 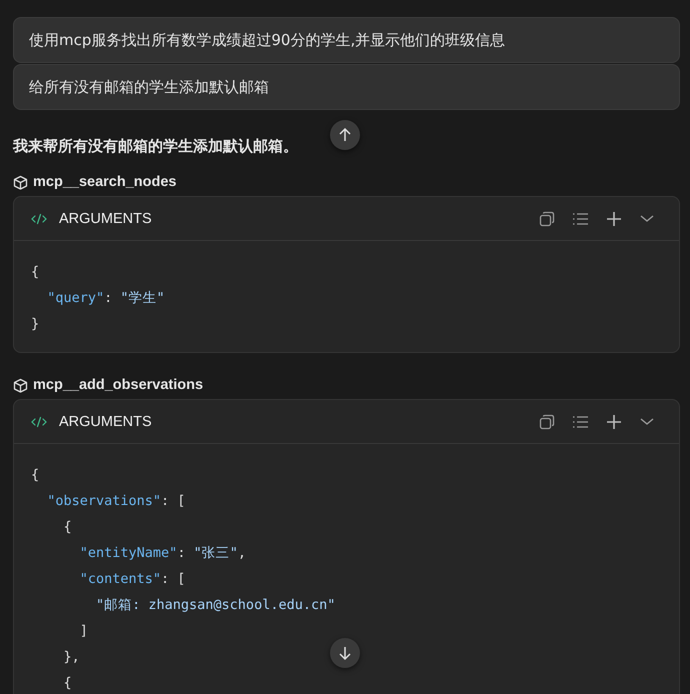 I want to click on code-line: "query": "学生", so click(x=105, y=298).